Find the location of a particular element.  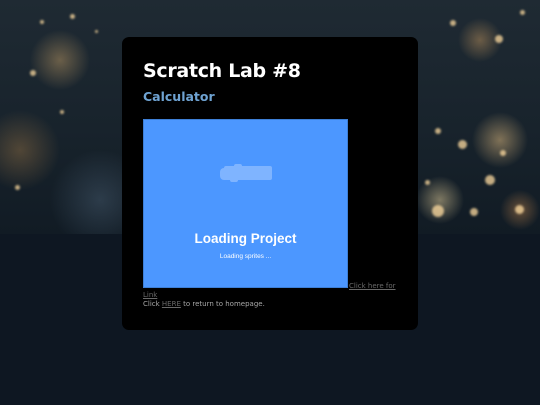

return-prefix: Click is located at coordinates (152, 304).